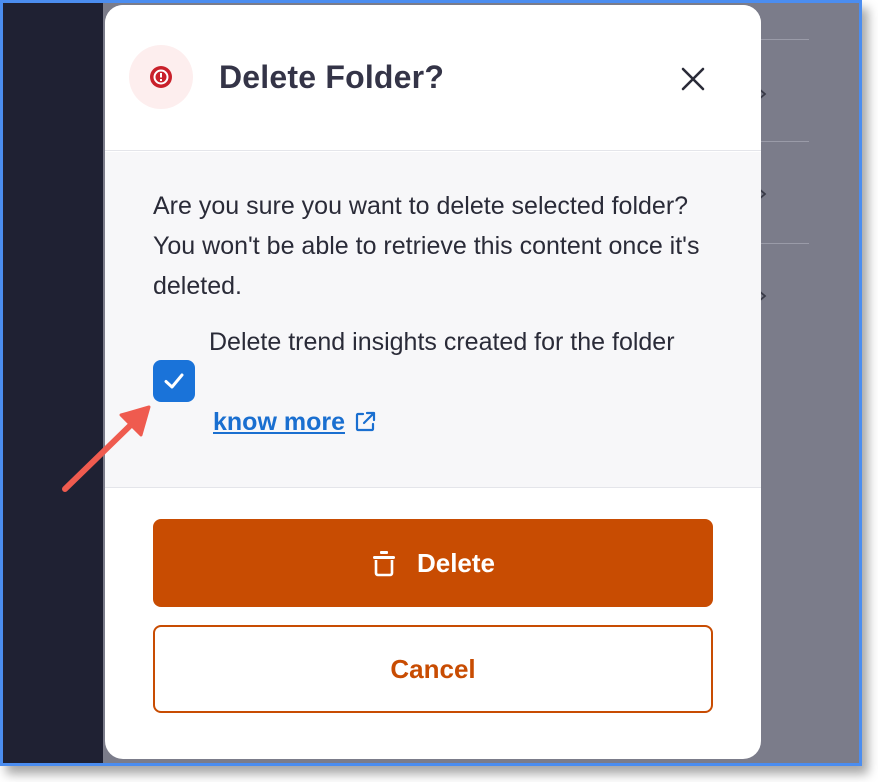 This screenshot has height=782, width=878. What do you see at coordinates (332, 77) in the screenshot?
I see `dialog-title: Delete Folder?` at bounding box center [332, 77].